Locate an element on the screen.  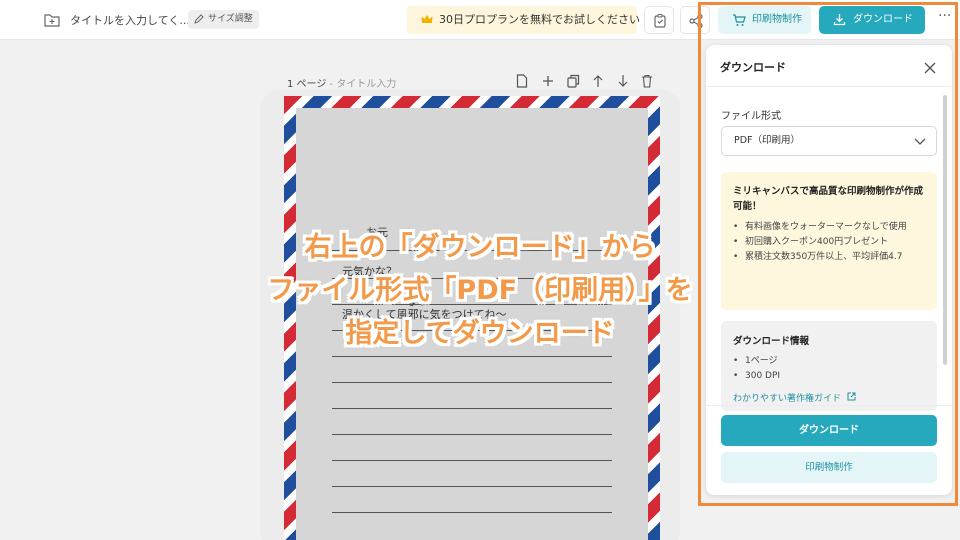
page-number: 1 ページ is located at coordinates (307, 84).